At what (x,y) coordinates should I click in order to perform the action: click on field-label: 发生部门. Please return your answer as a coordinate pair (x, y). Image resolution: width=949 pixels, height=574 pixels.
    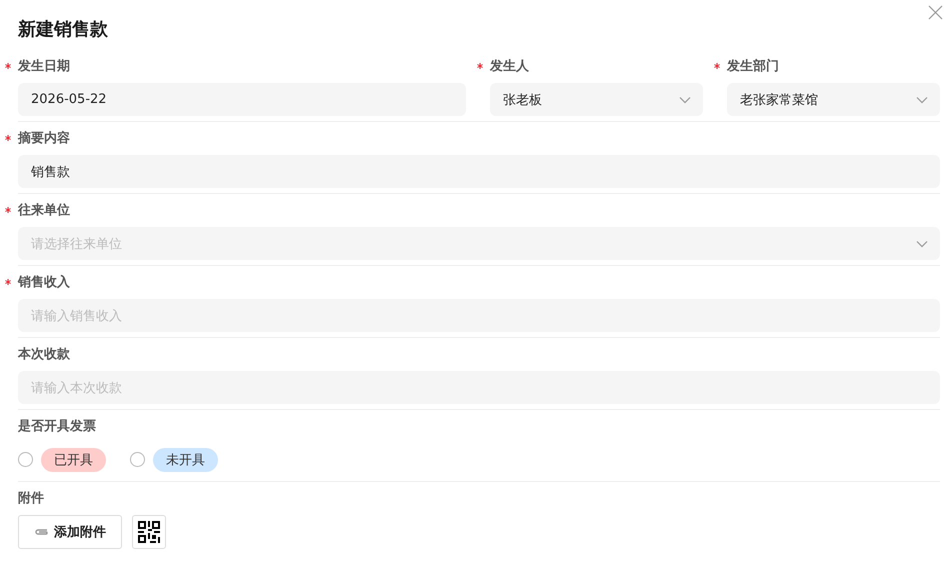
    Looking at the image, I should click on (753, 66).